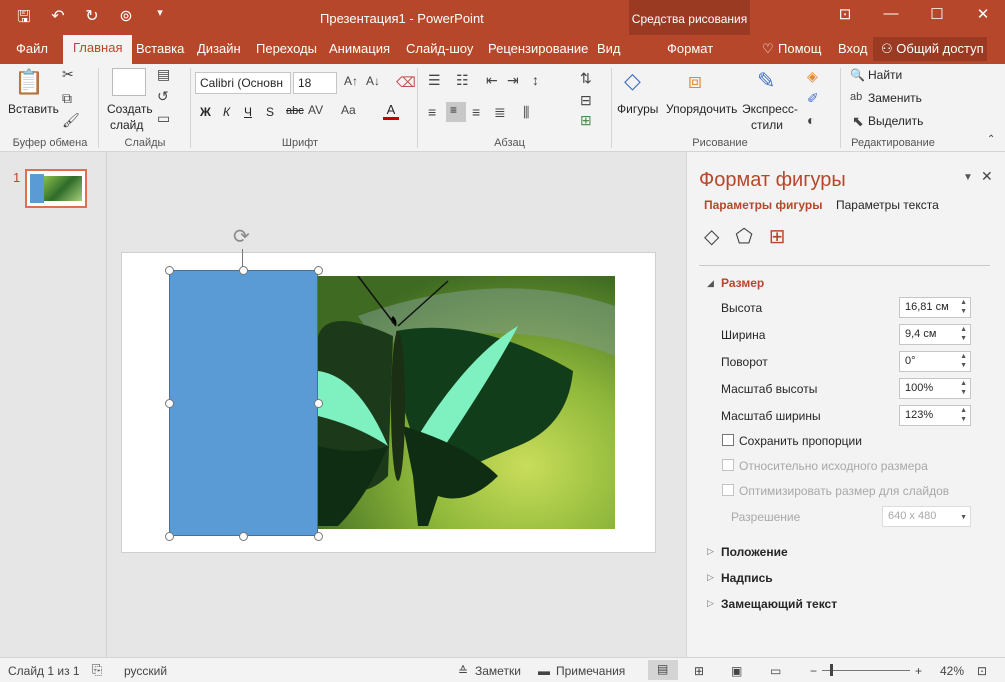 The image size is (1005, 682). I want to click on height-field: 16,81 см ▲ ▼, so click(935, 307).